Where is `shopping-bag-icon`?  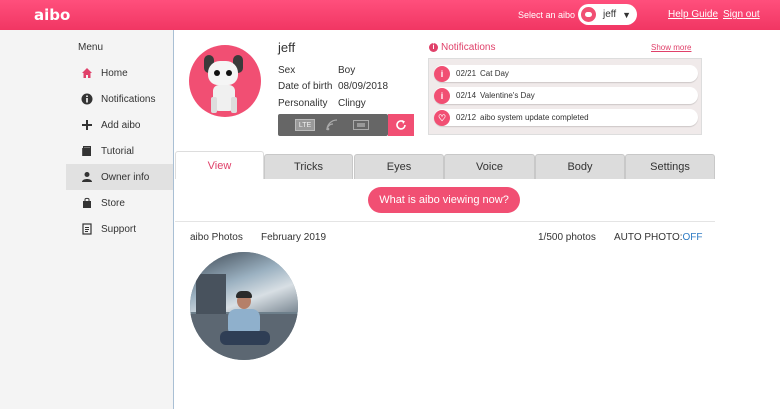 shopping-bag-icon is located at coordinates (86, 203).